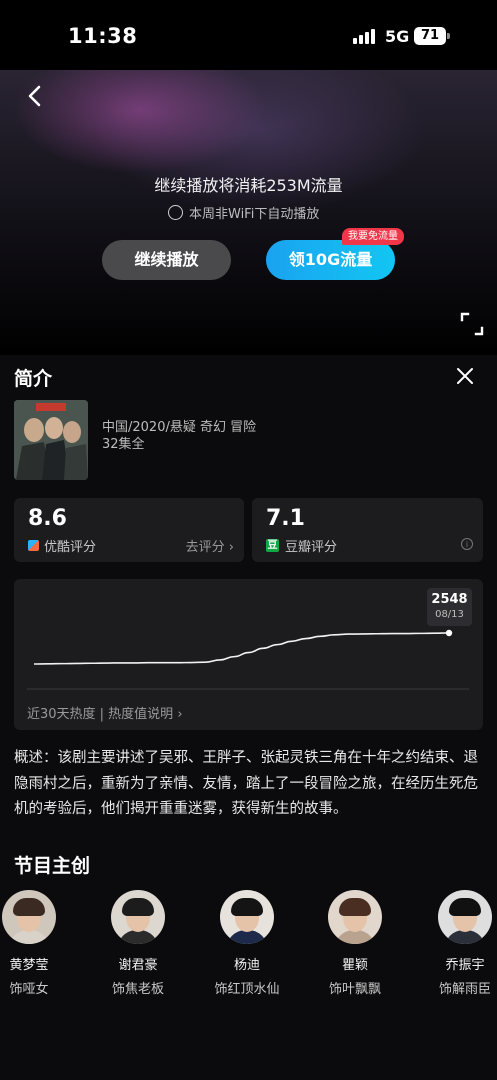 This screenshot has width=497, height=1080. What do you see at coordinates (311, 547) in the screenshot?
I see `douban-score-label: 豆瓣评分` at bounding box center [311, 547].